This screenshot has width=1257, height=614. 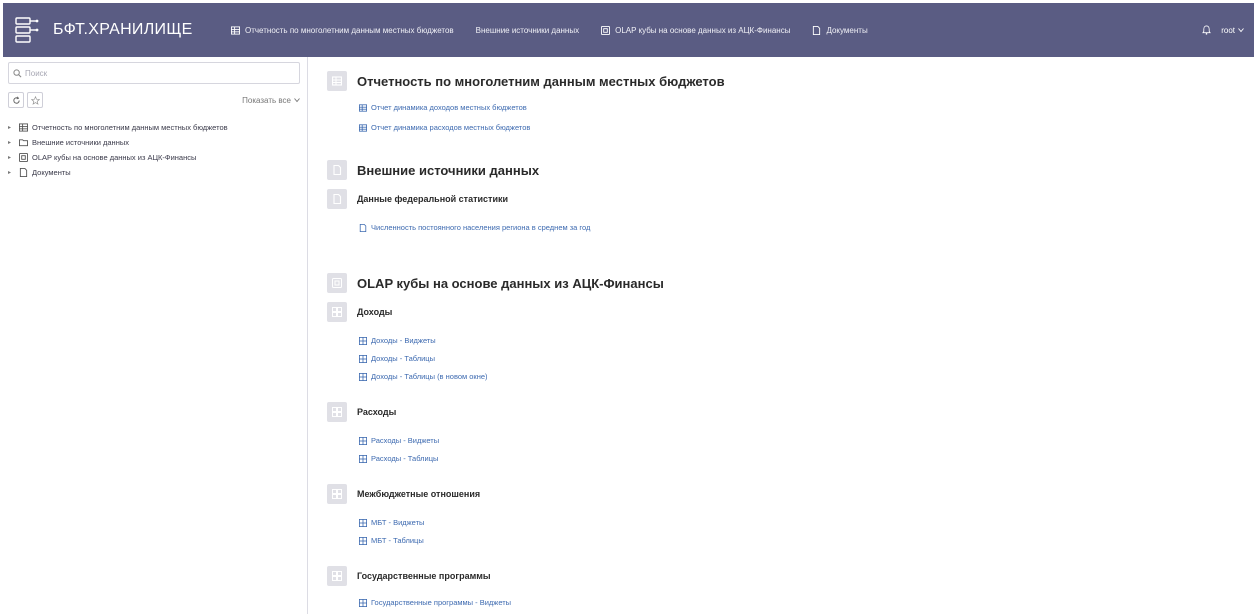 I want to click on link-label: Расходы - Таблицы, so click(x=405, y=458).